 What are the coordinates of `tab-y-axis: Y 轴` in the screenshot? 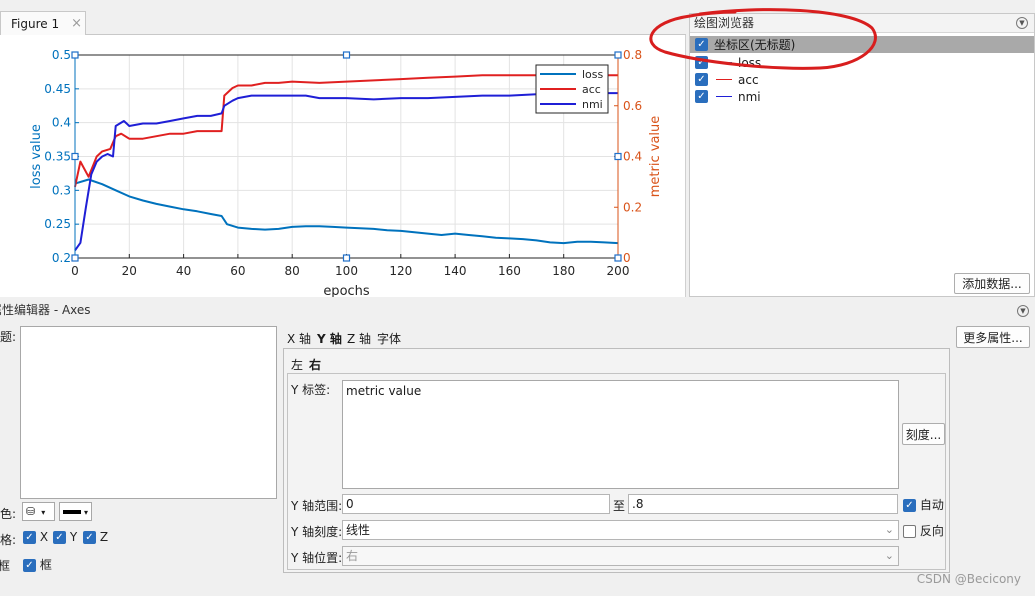 It's located at (329, 338).